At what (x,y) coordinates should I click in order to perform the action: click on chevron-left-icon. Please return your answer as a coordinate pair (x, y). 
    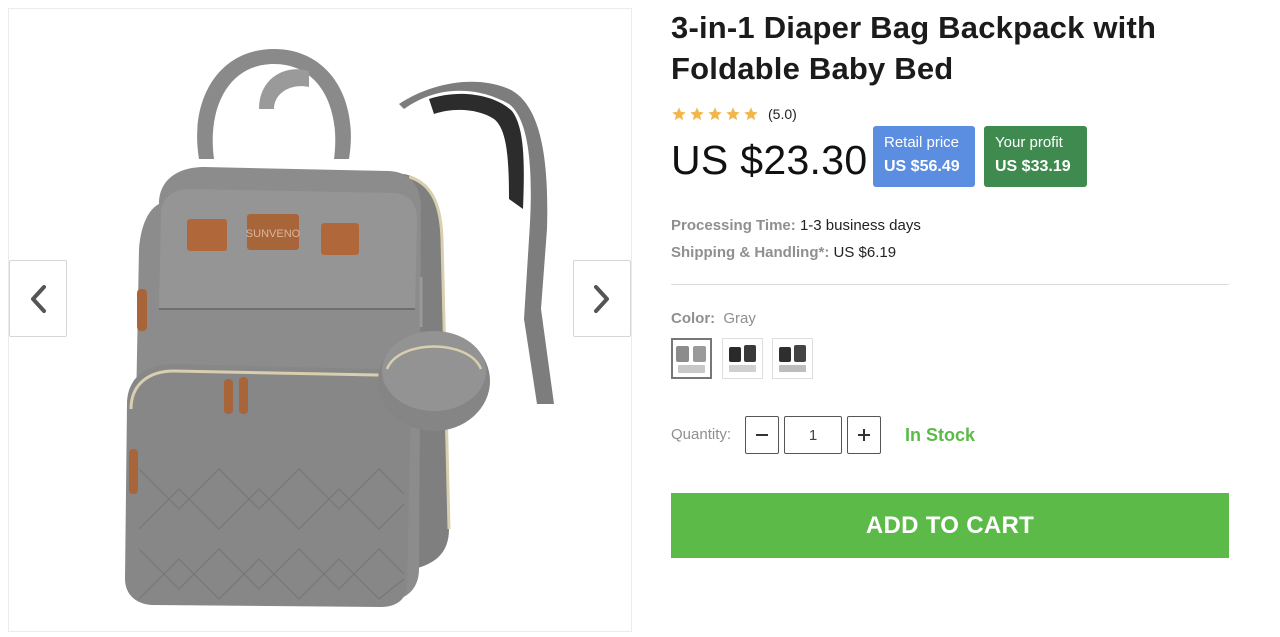
    Looking at the image, I should click on (38, 298).